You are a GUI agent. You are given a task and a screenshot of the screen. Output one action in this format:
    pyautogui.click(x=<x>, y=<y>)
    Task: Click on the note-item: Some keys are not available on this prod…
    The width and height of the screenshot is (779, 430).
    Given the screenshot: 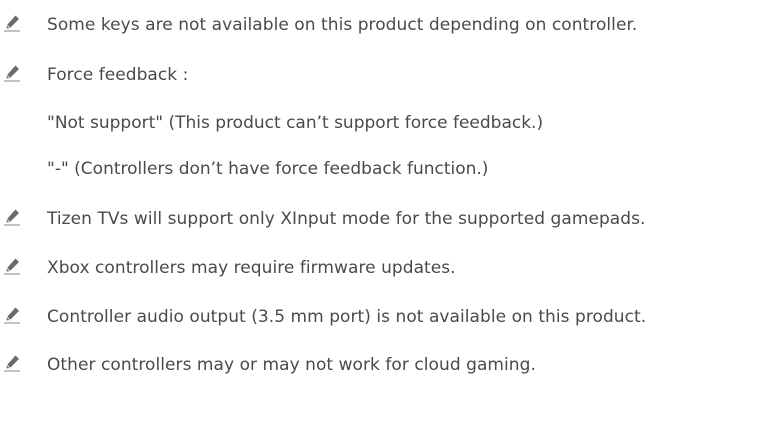 What is the action you would take?
    pyautogui.click(x=389, y=25)
    